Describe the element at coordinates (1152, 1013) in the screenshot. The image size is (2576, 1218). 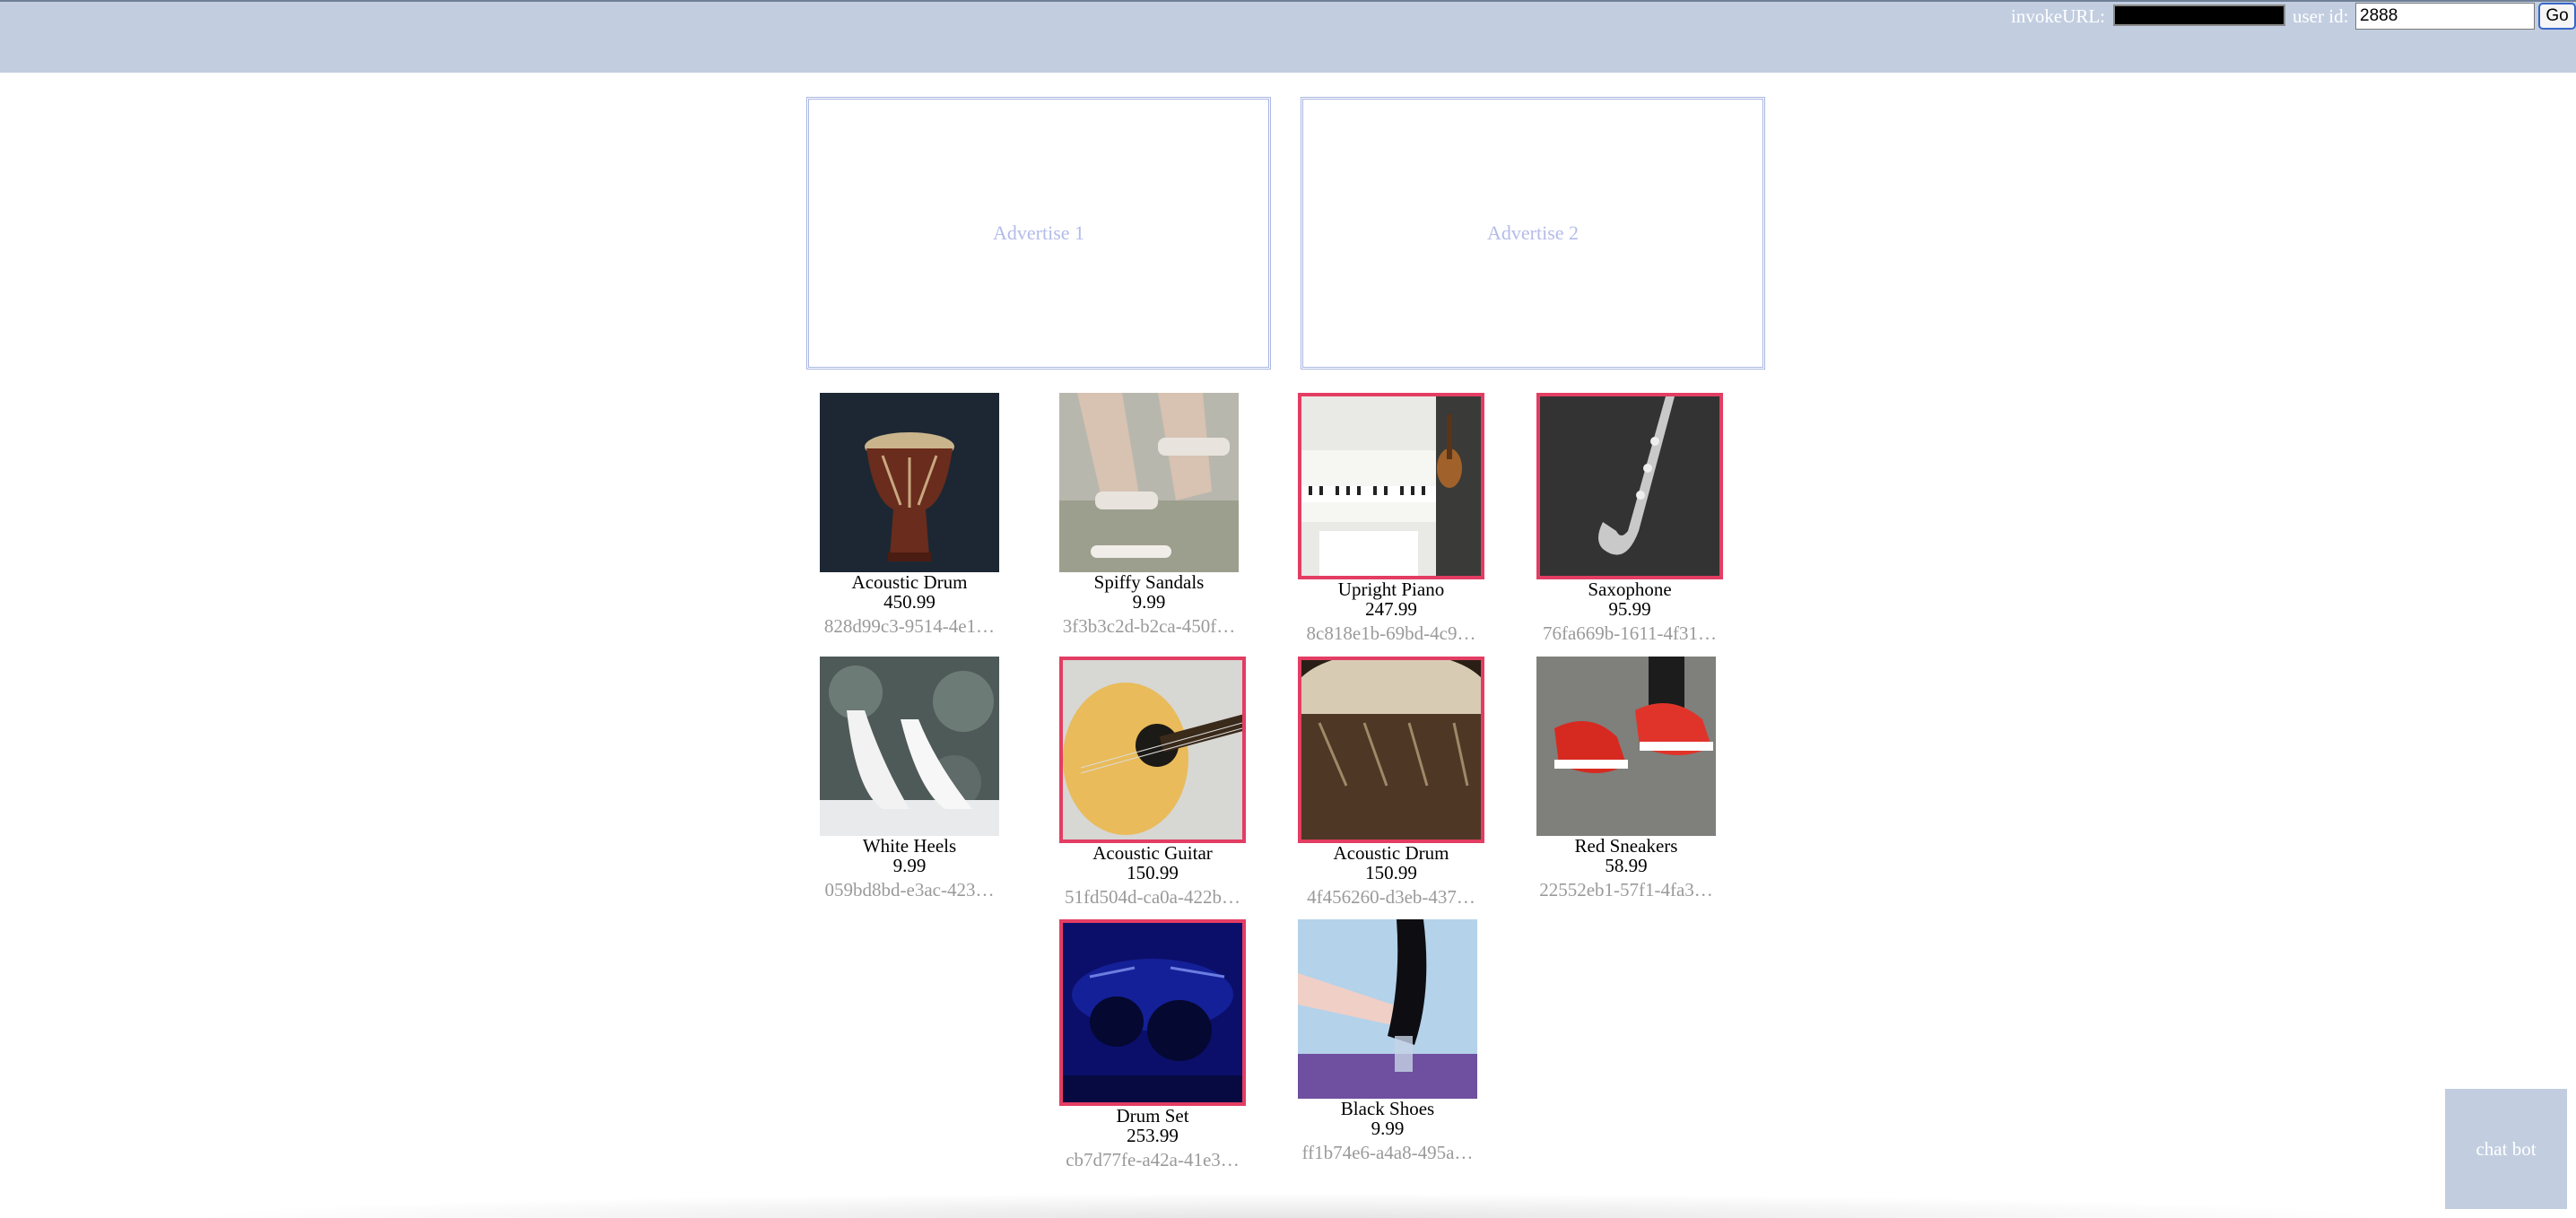
I see `drum-set-image` at that location.